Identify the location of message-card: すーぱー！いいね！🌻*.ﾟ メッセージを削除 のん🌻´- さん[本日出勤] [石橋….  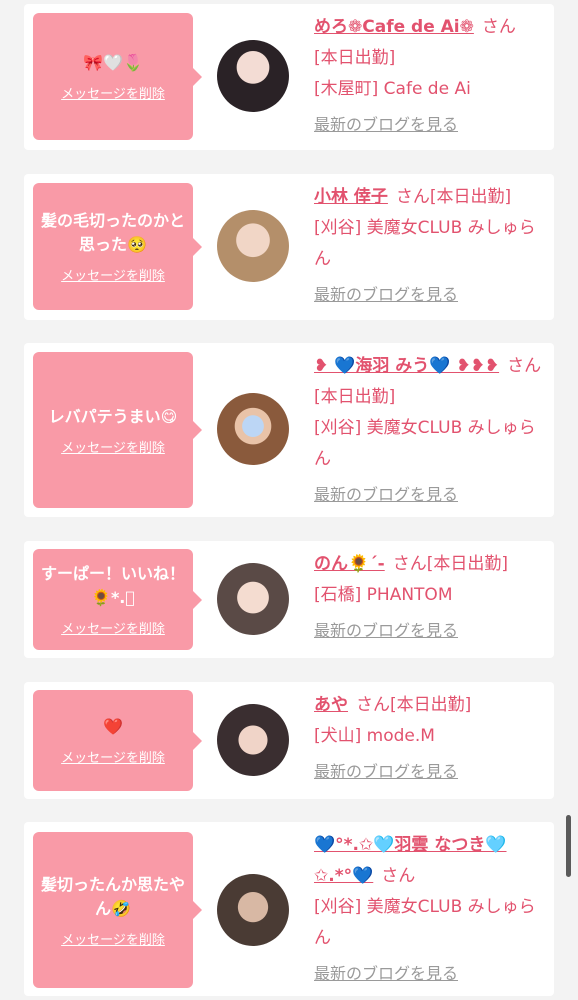
(289, 599).